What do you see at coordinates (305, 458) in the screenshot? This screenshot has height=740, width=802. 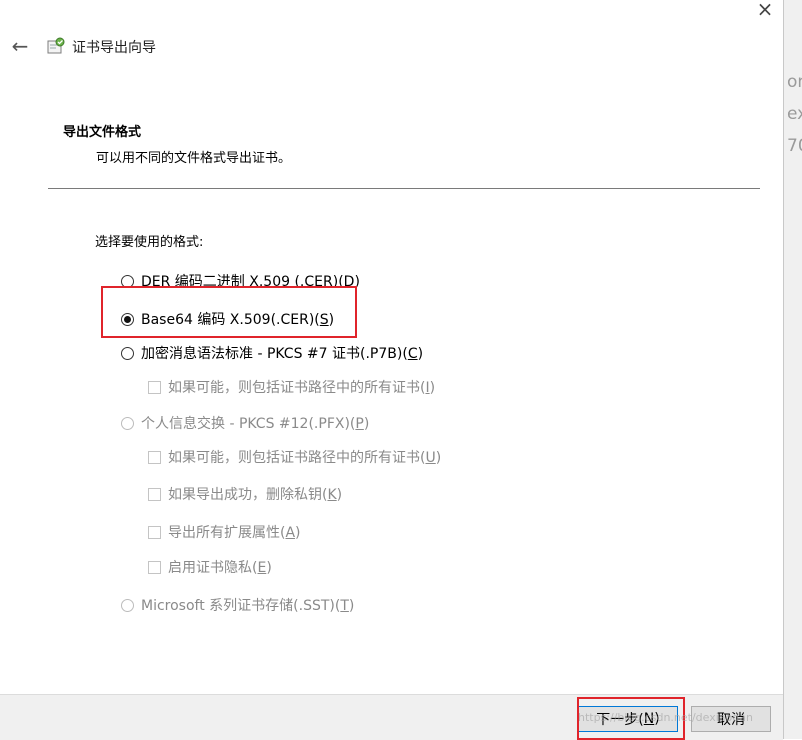 I see `checkbox-include-all-pfx-label: 如果可能，则包括证书路径中的所有证书(U)` at bounding box center [305, 458].